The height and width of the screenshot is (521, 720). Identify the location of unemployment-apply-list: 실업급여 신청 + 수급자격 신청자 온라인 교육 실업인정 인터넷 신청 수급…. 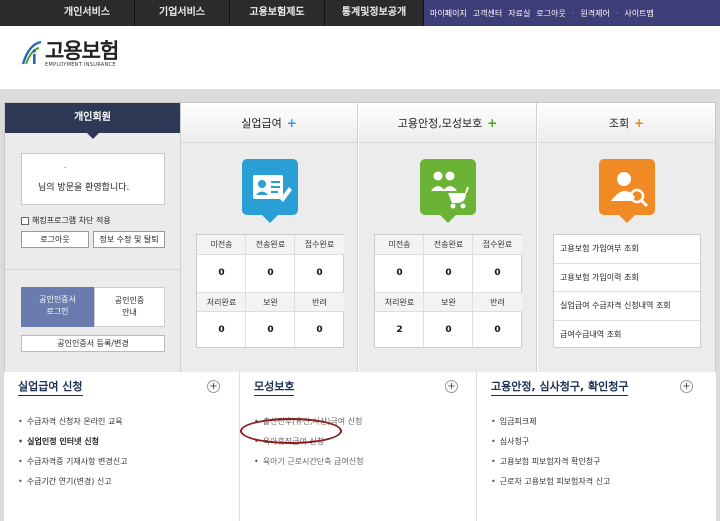
(122, 446).